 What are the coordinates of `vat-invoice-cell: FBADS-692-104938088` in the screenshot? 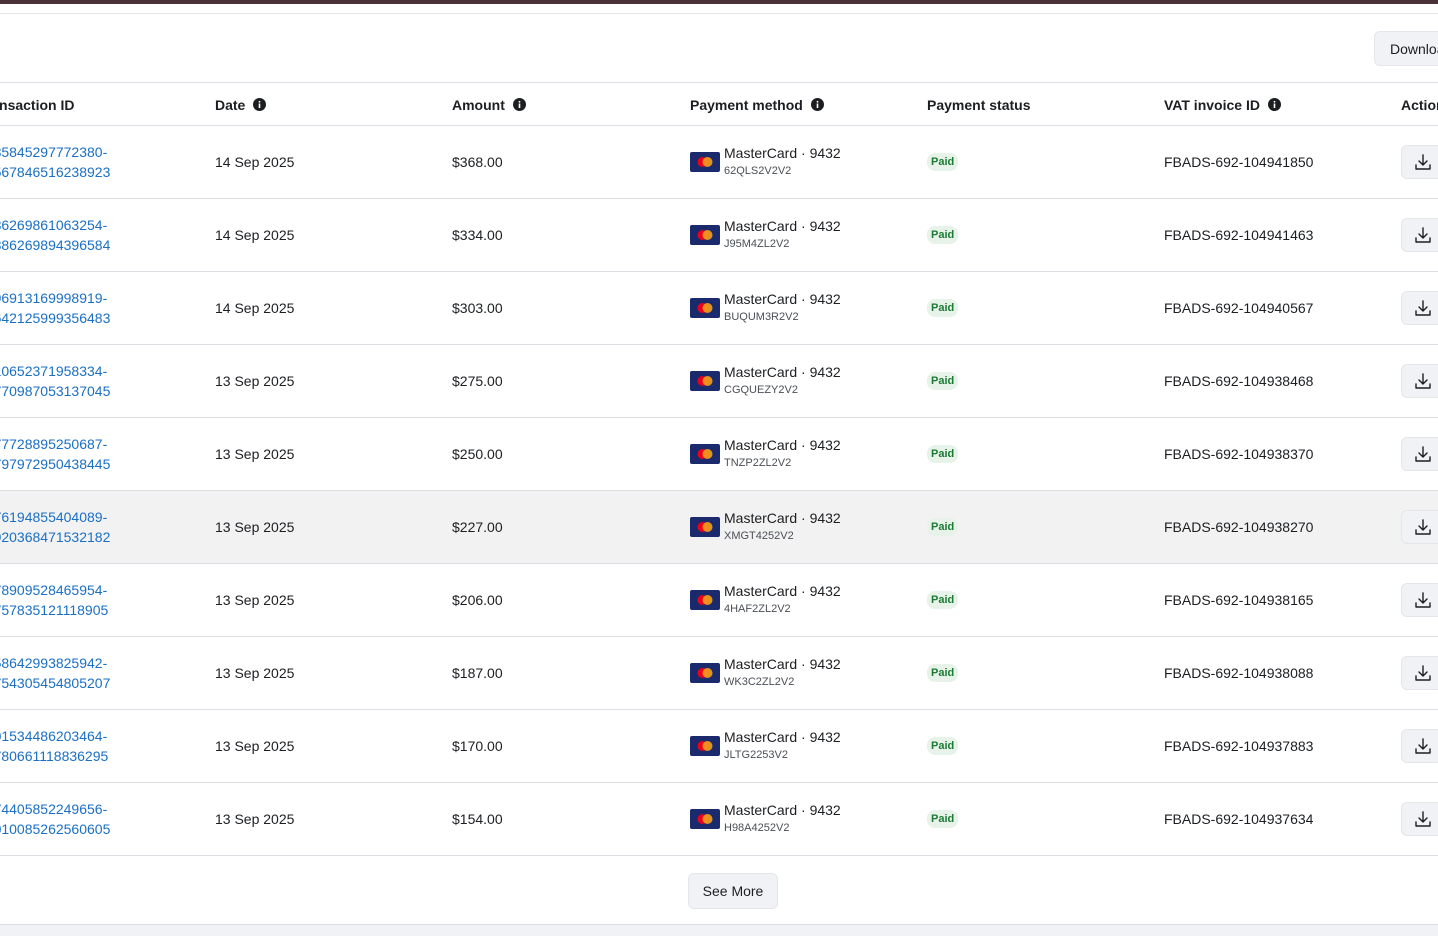 It's located at (1239, 673).